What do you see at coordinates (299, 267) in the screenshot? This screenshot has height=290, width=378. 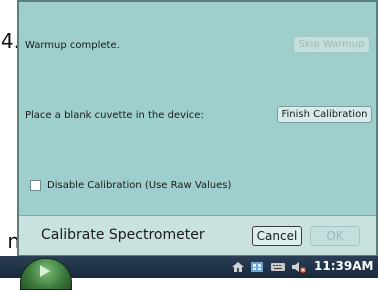 I see `speaker-muted-icon` at bounding box center [299, 267].